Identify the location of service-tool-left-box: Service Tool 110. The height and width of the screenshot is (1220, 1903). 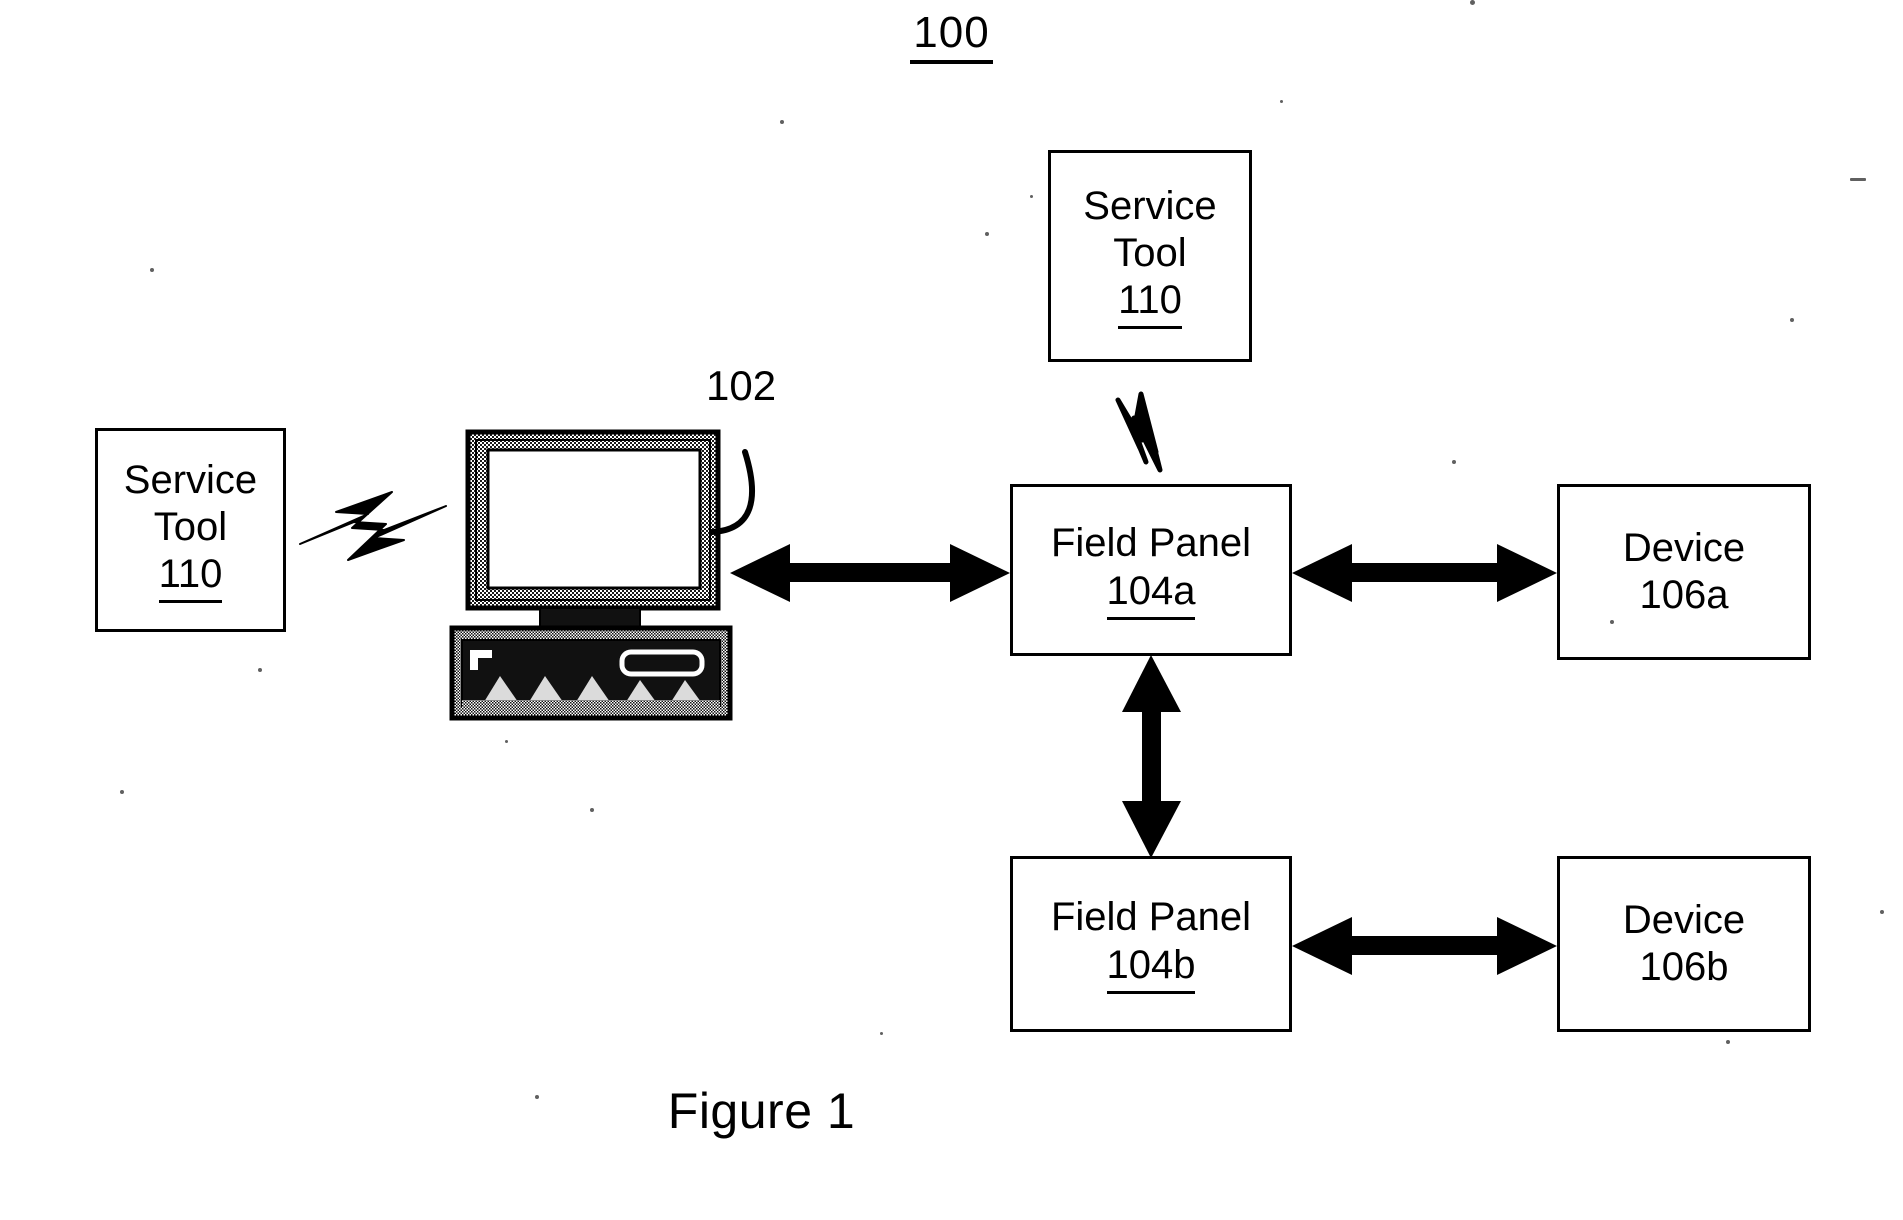
(190, 530).